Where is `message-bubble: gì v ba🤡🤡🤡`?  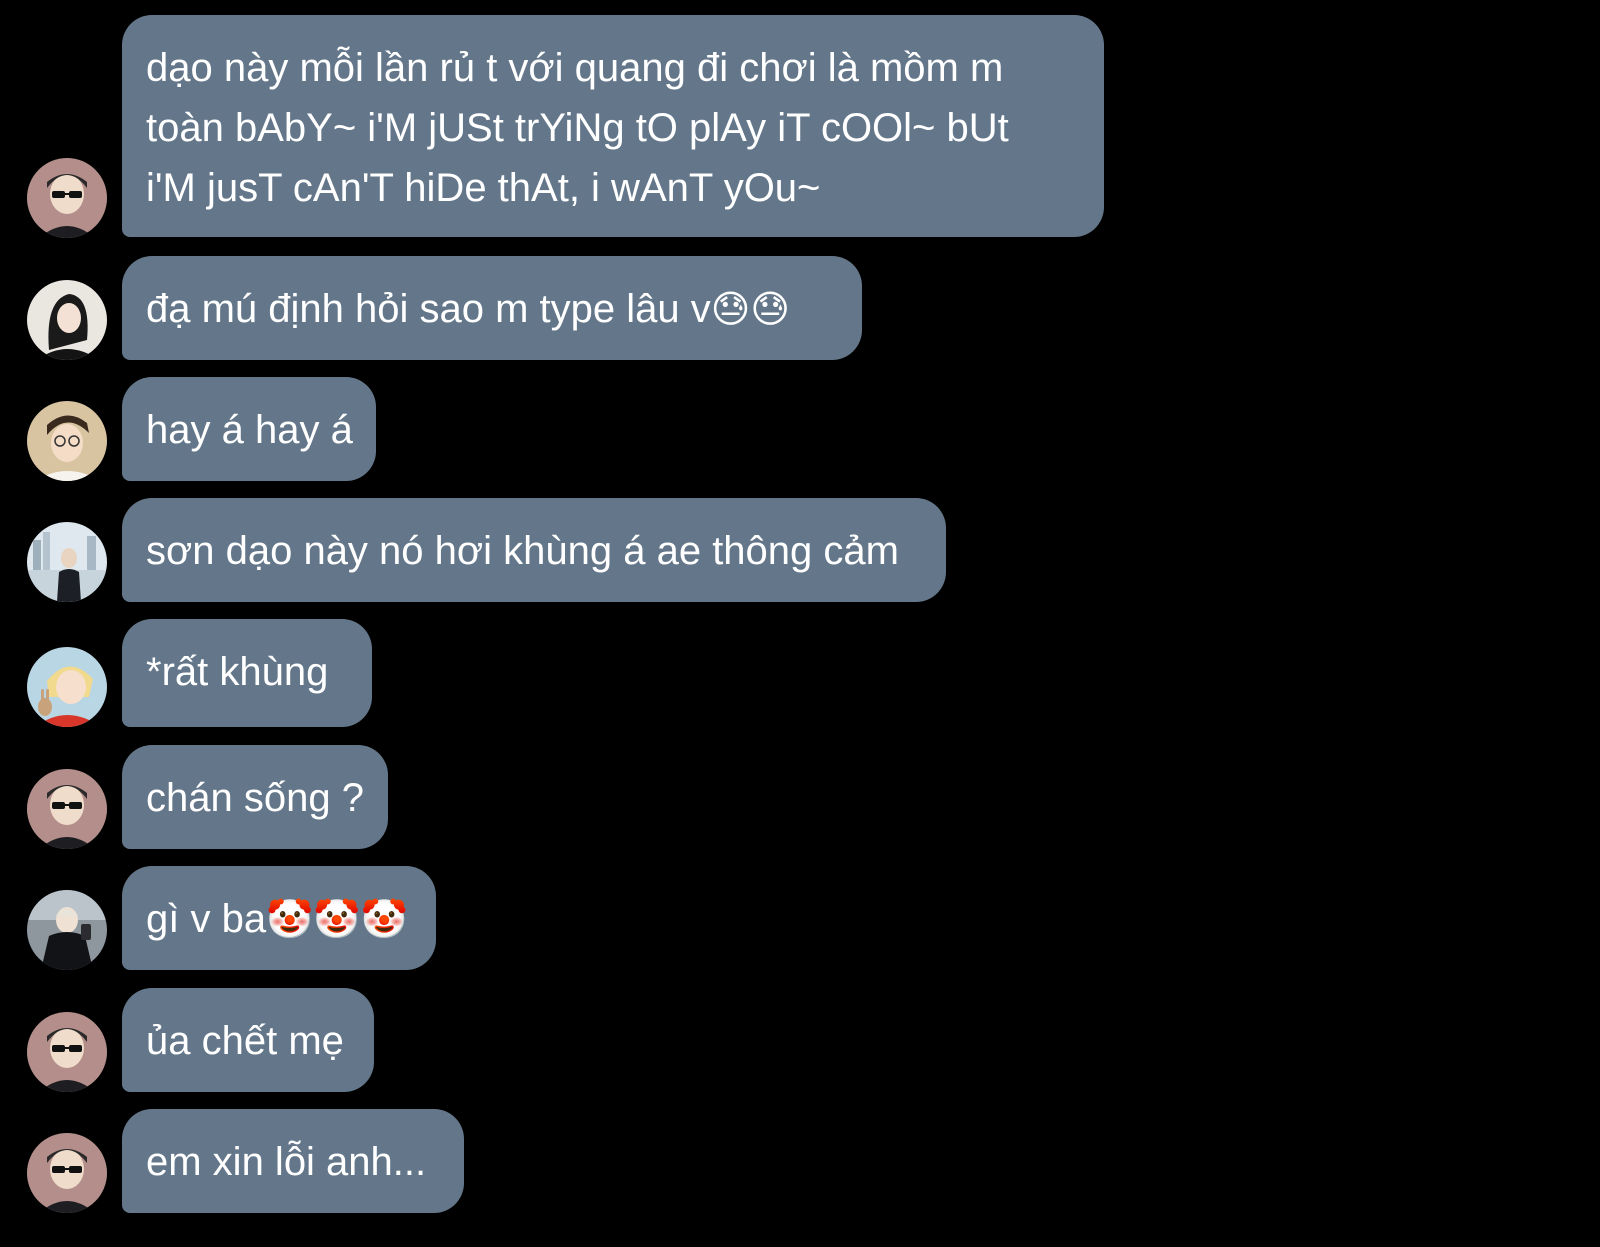 message-bubble: gì v ba🤡🤡🤡 is located at coordinates (279, 918).